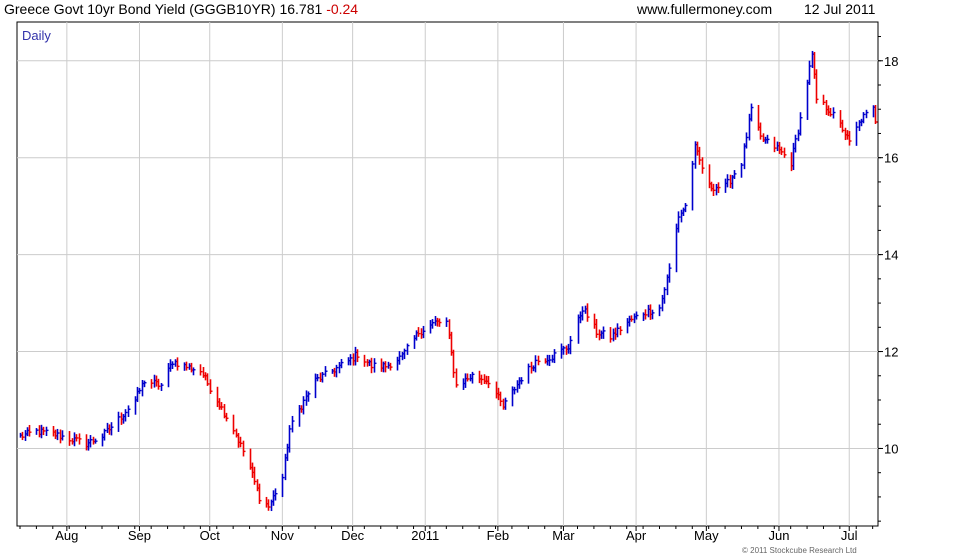 Image resolution: width=960 pixels, height=560 pixels. Describe the element at coordinates (425, 535) in the screenshot. I see `x-tick-label: 2011` at that location.